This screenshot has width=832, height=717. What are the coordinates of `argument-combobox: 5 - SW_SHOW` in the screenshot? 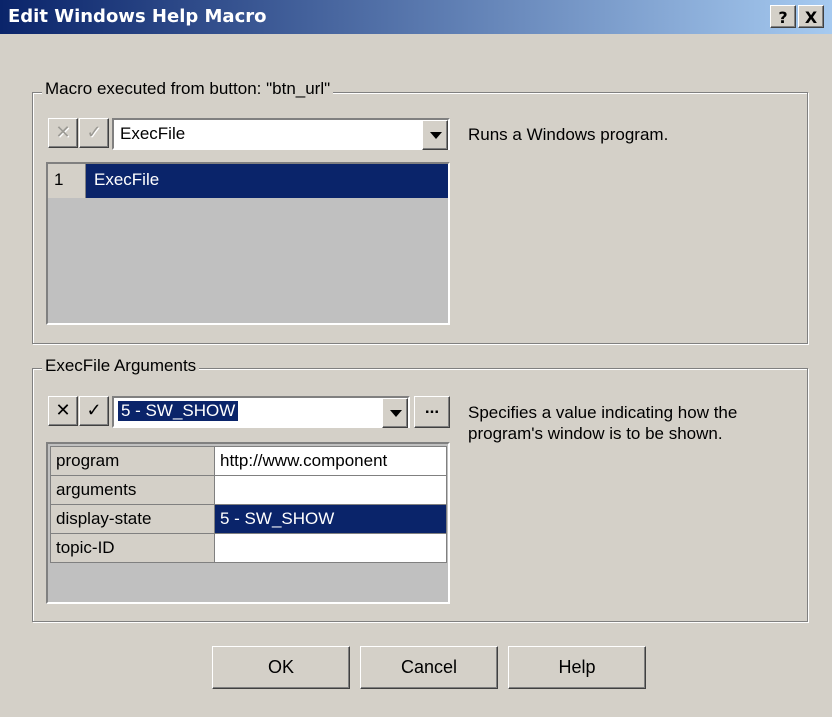 It's located at (261, 412).